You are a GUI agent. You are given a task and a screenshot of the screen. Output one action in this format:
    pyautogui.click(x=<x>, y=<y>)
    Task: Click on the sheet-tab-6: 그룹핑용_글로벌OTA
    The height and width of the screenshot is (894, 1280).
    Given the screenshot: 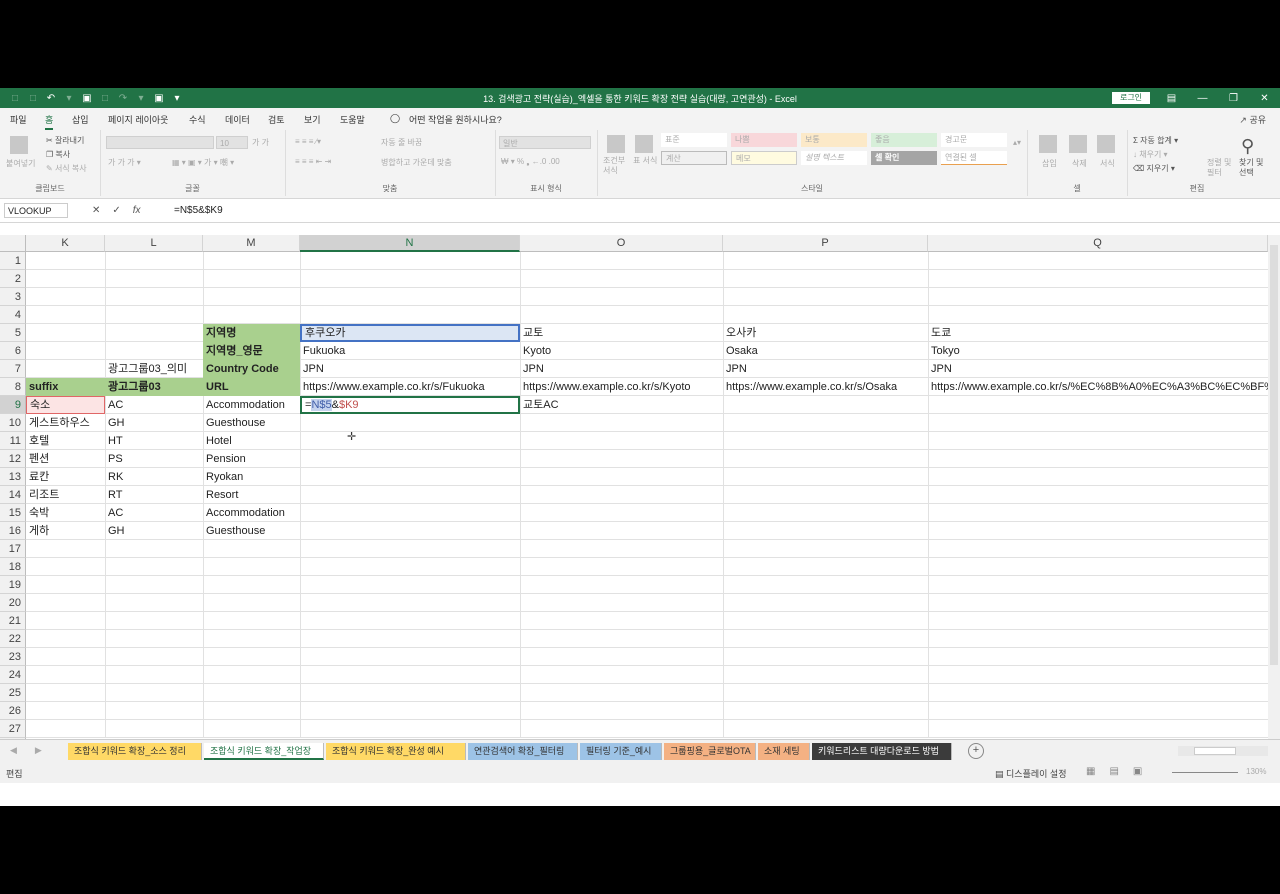 What is the action you would take?
    pyautogui.click(x=710, y=751)
    